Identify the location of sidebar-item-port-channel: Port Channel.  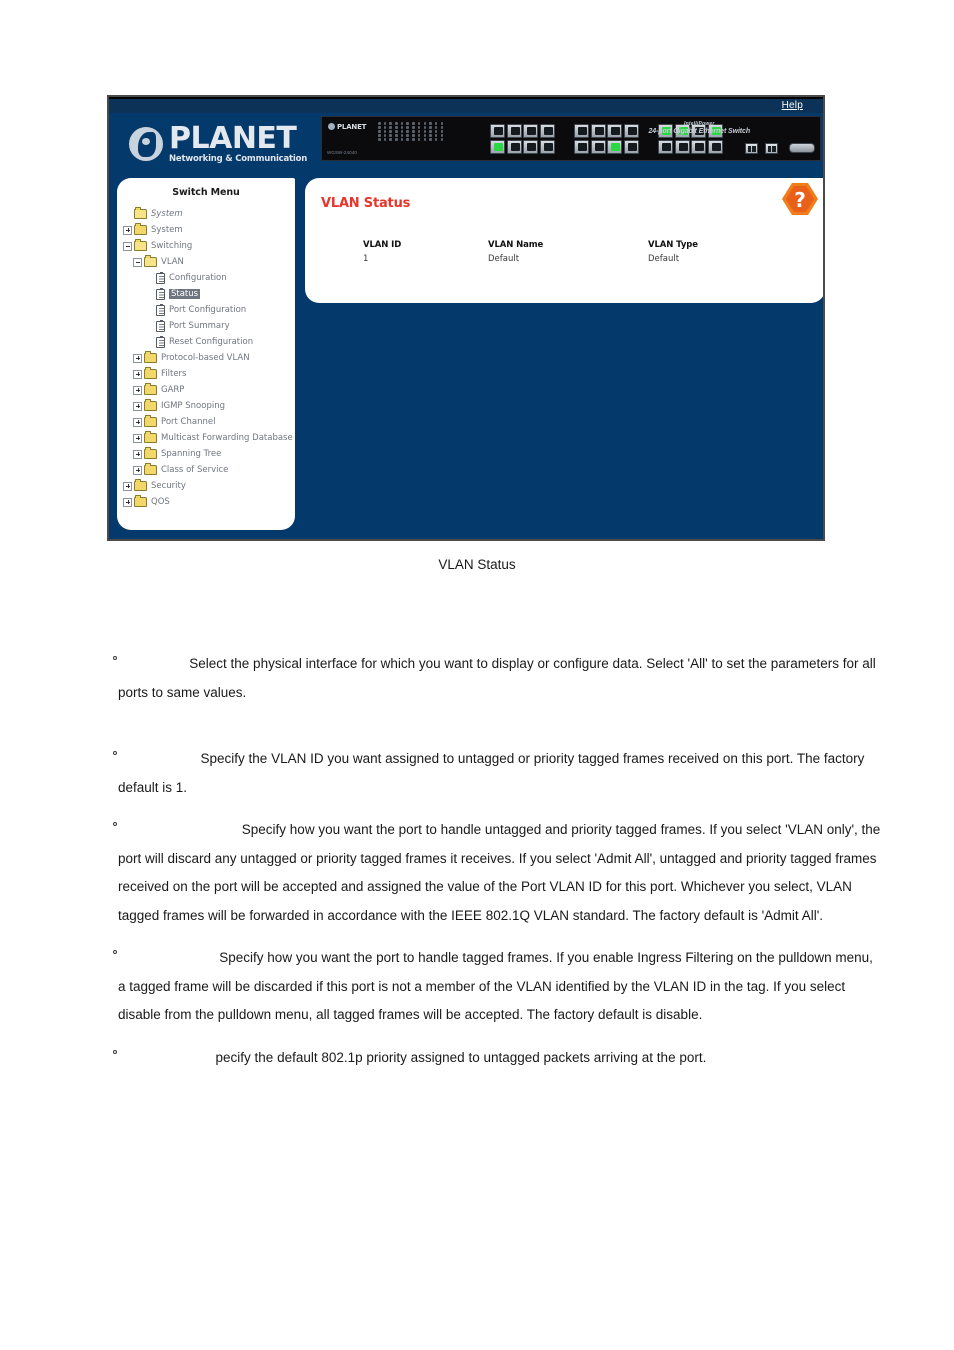
(209, 422).